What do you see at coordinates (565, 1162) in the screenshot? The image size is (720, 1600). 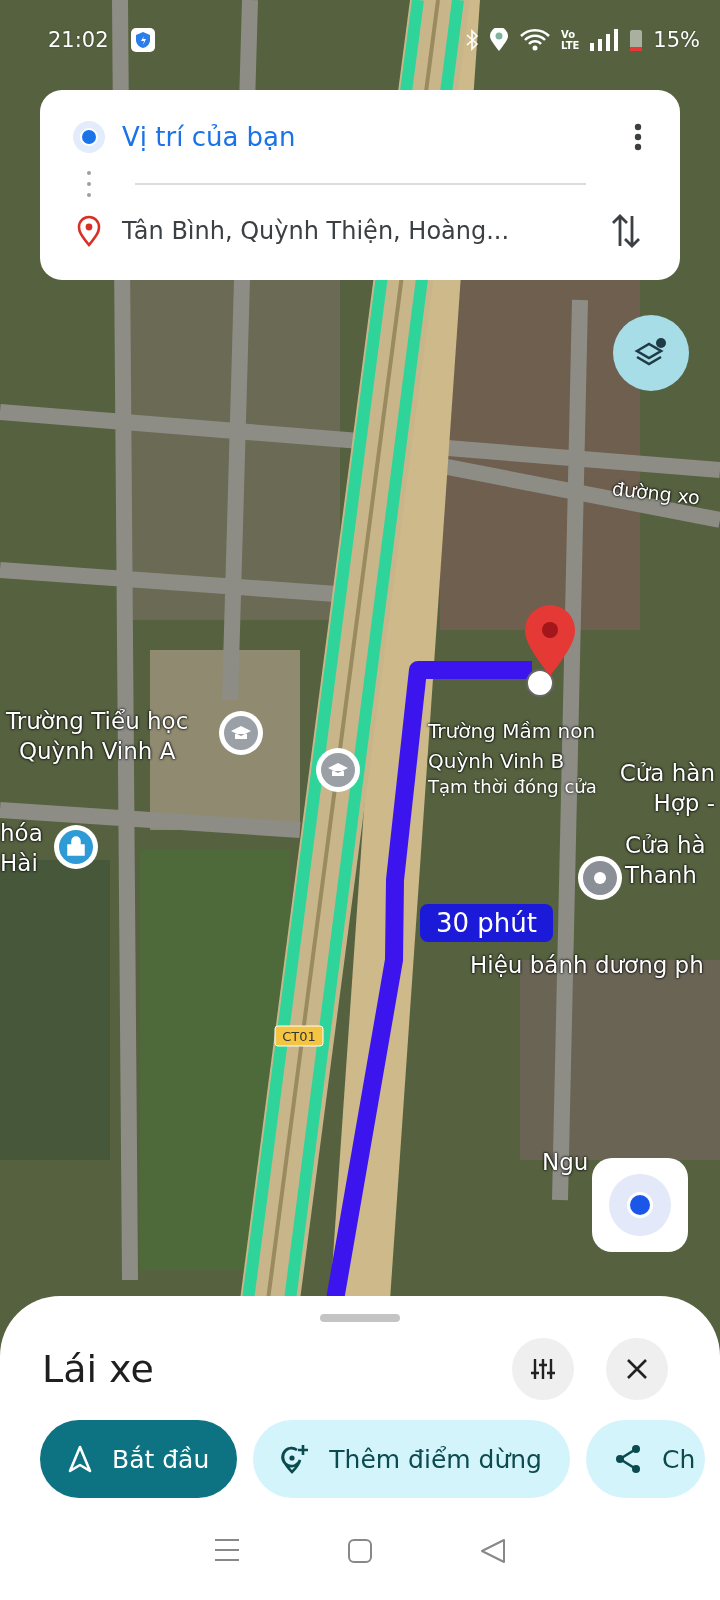 I see `map-label: Ngu` at bounding box center [565, 1162].